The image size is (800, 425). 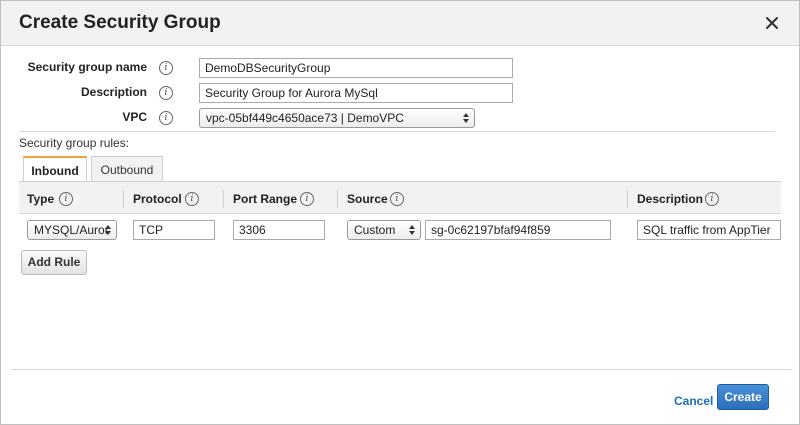 What do you see at coordinates (120, 22) in the screenshot?
I see `dialog-title: Create Security Group` at bounding box center [120, 22].